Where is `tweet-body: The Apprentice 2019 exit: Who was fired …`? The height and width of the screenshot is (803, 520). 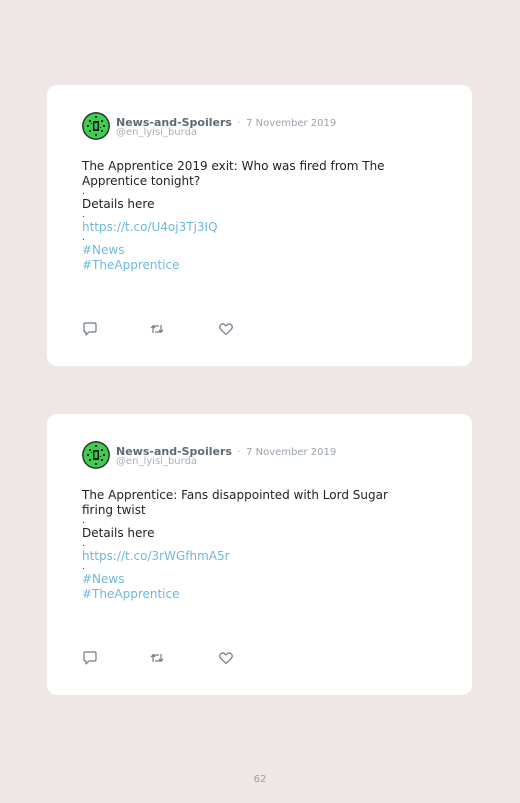
tweet-body: The Apprentice 2019 exit: Who was fired … is located at coordinates (247, 216).